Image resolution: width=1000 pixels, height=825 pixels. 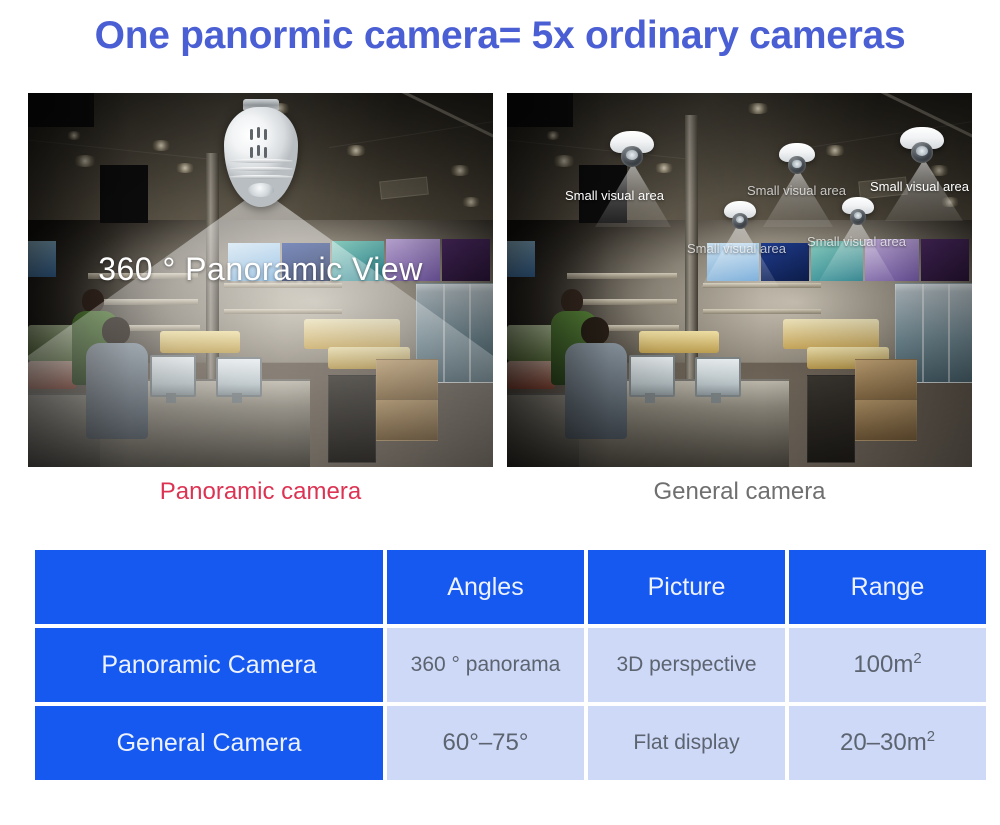 What do you see at coordinates (209, 743) in the screenshot?
I see `row-label-general-camera: General Camera` at bounding box center [209, 743].